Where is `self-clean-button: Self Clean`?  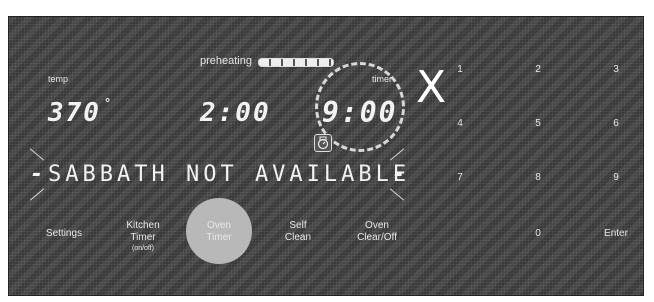
self-clean-button: Self Clean is located at coordinates (298, 232).